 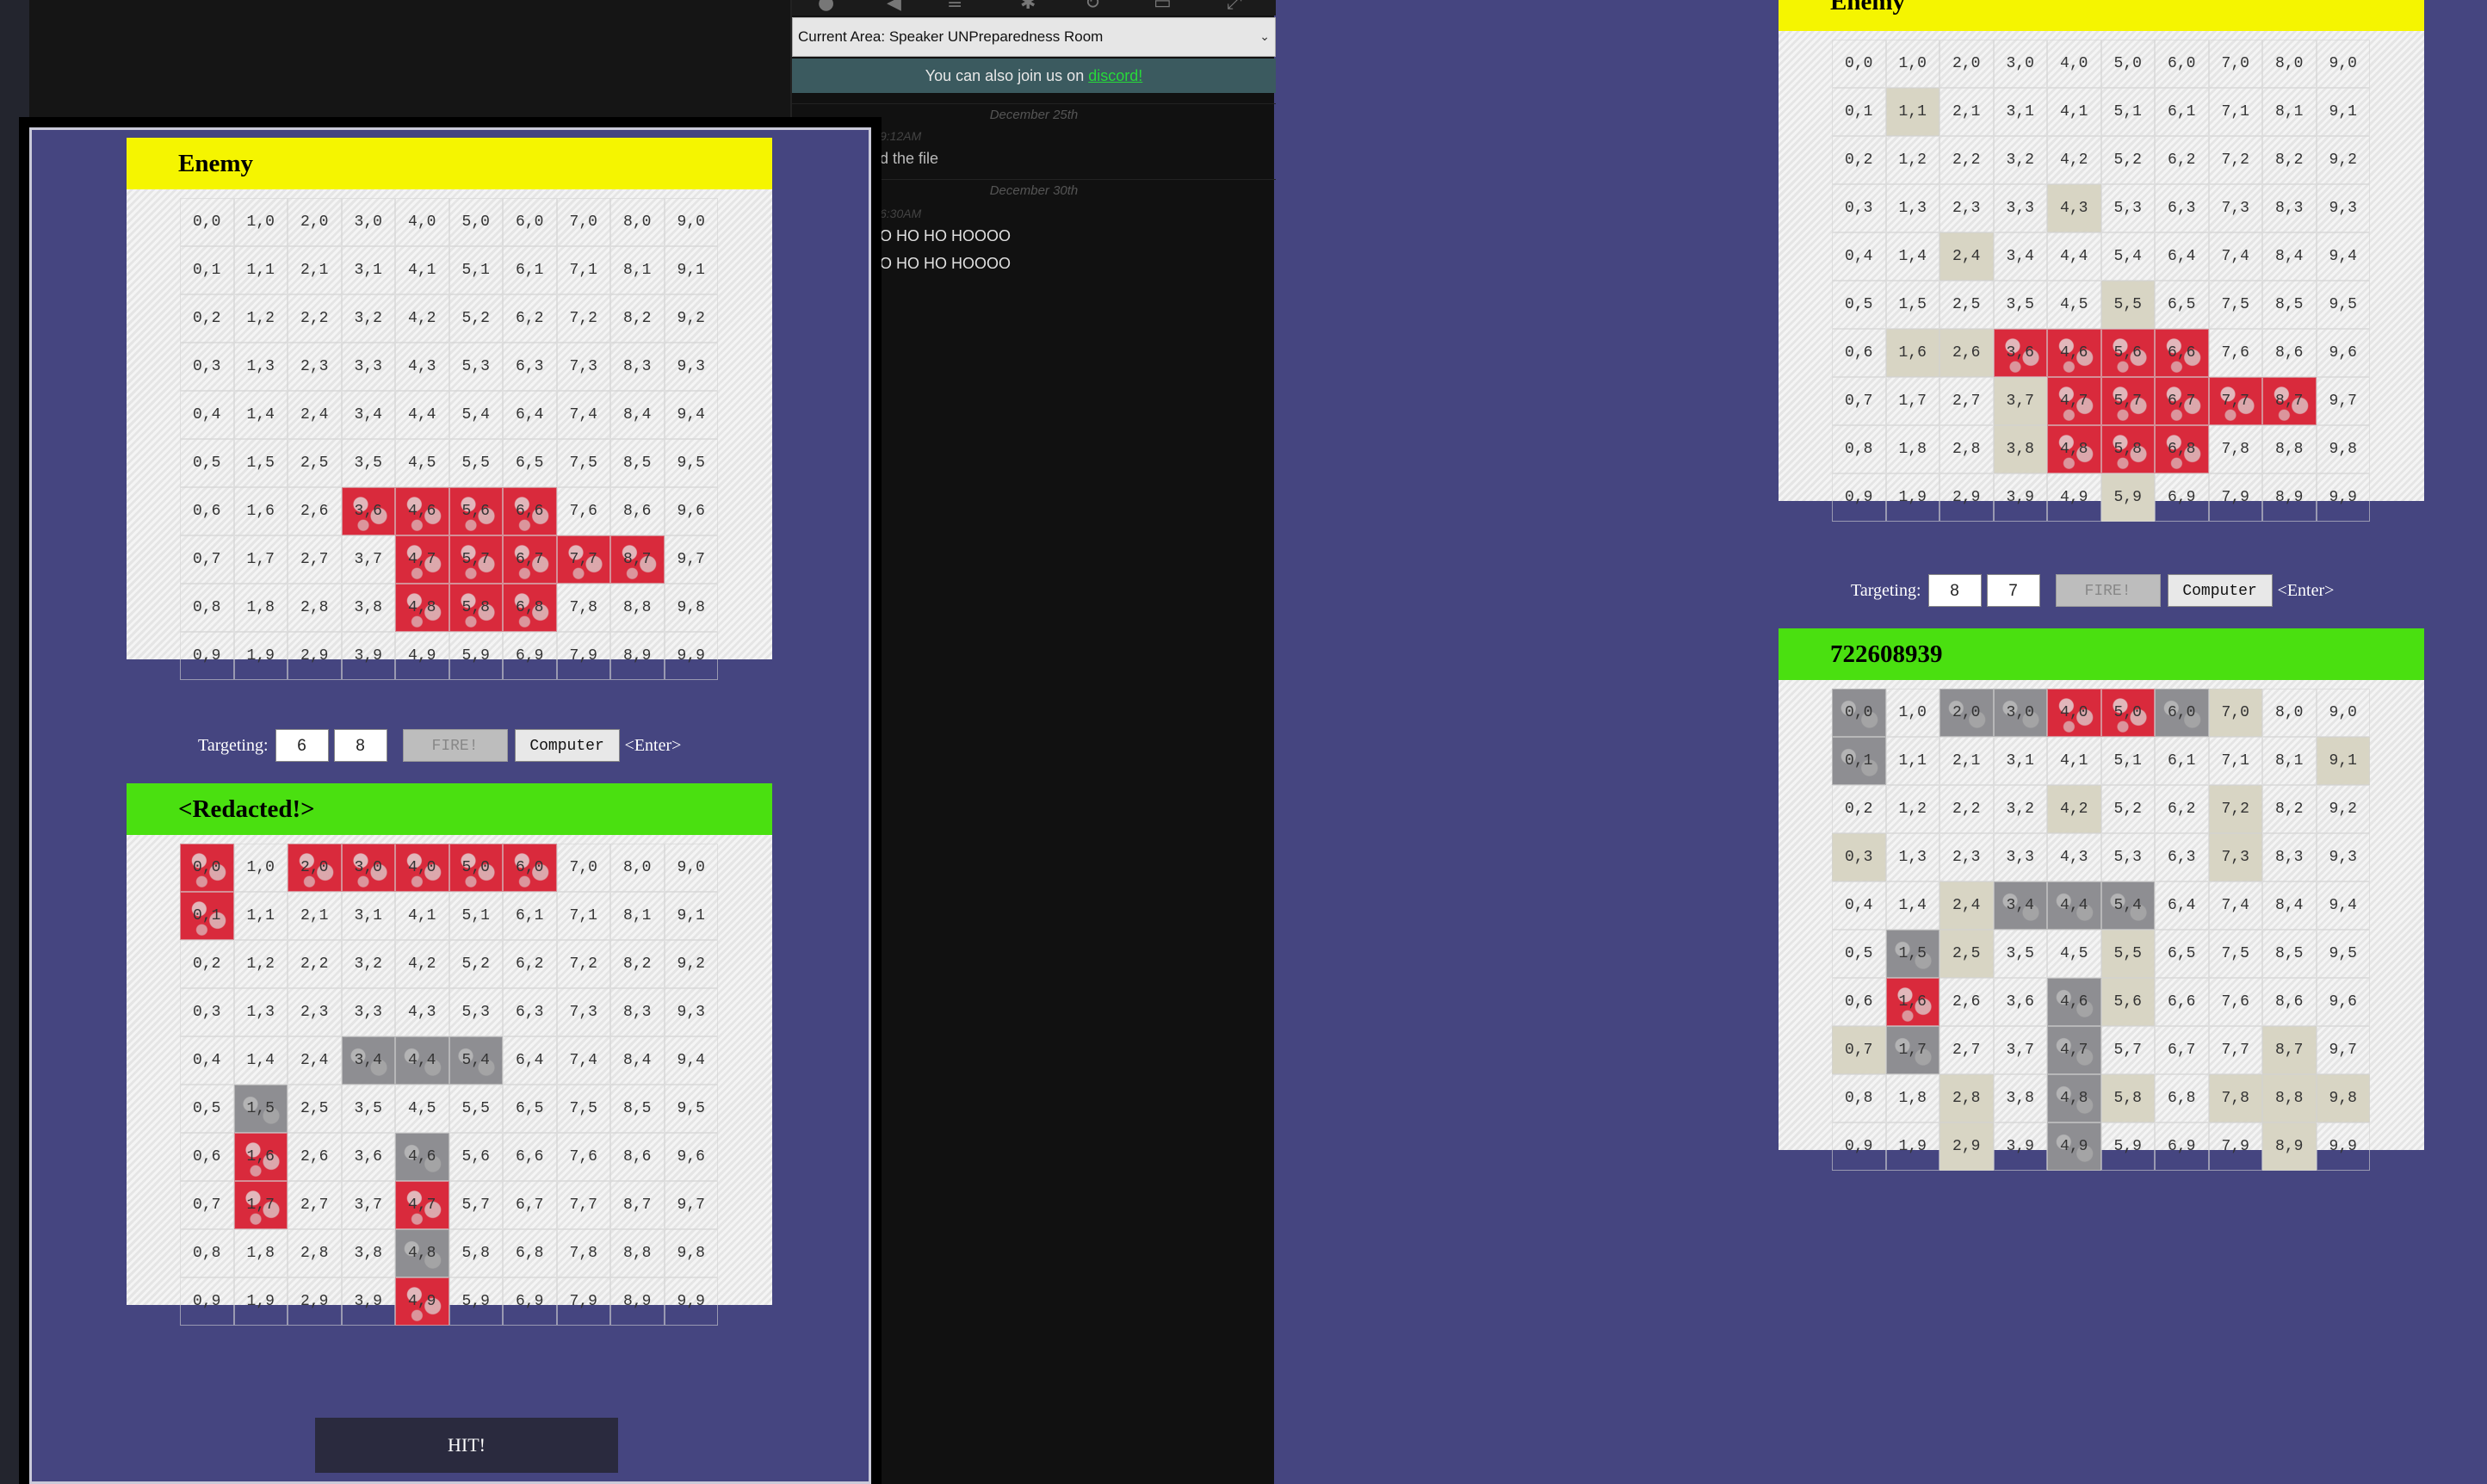 What do you see at coordinates (1028, 6) in the screenshot?
I see `gear-icon: ✱` at bounding box center [1028, 6].